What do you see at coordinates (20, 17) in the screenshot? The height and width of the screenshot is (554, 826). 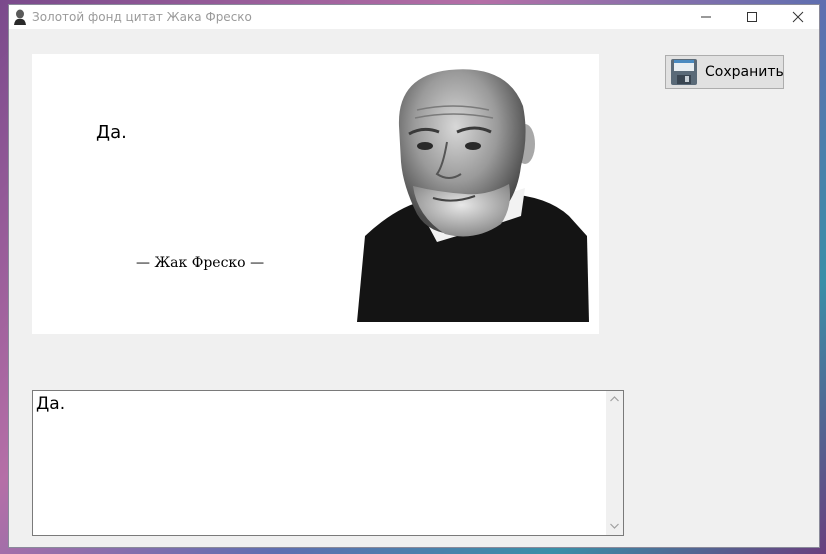 I see `person-portrait-icon` at bounding box center [20, 17].